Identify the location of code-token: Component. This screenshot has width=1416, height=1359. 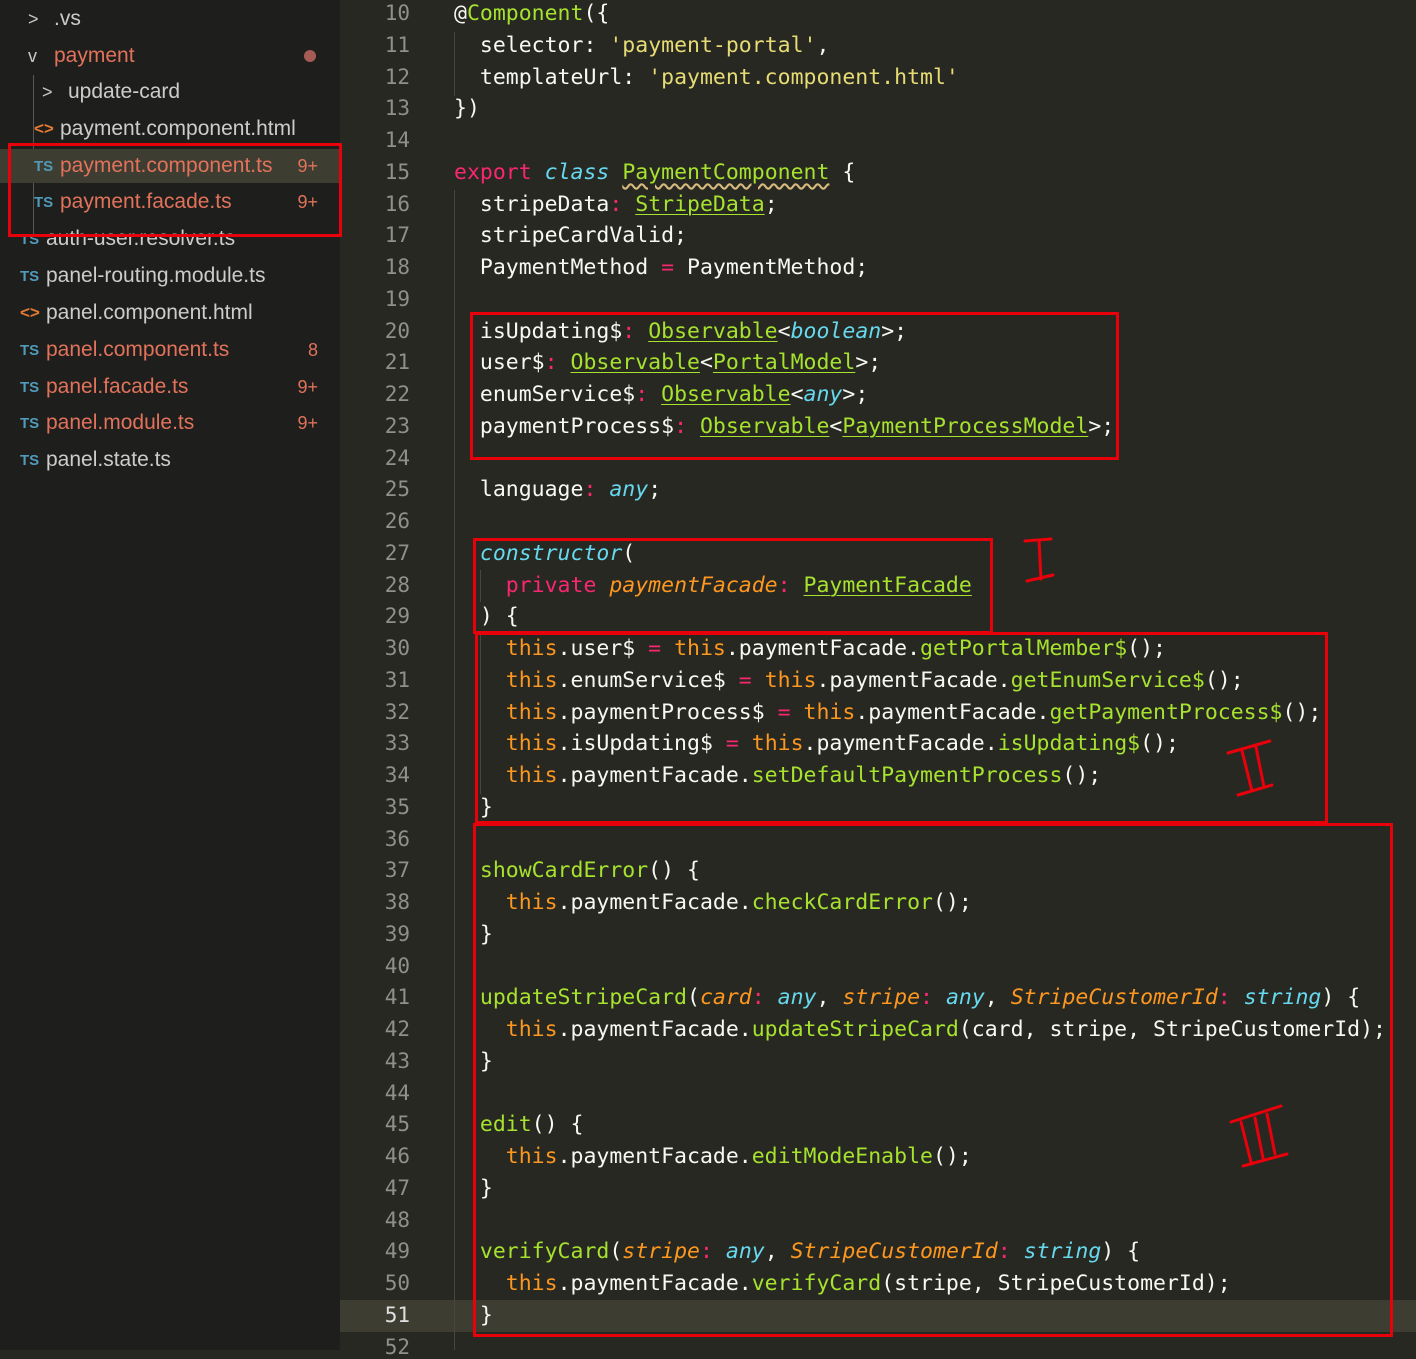
(525, 13).